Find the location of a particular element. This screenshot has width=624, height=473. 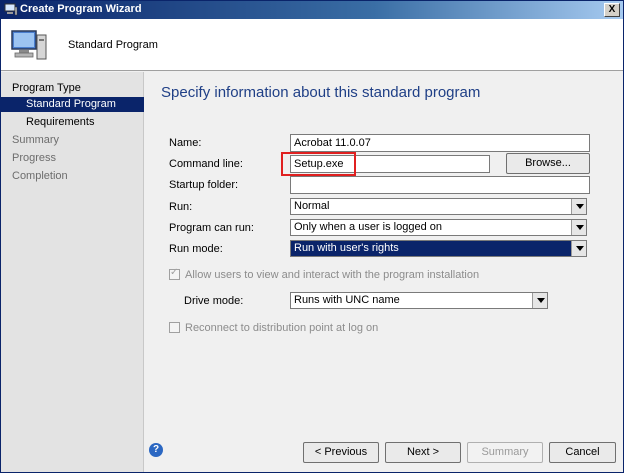

sidebar-item-completion: Completion is located at coordinates (40, 176).